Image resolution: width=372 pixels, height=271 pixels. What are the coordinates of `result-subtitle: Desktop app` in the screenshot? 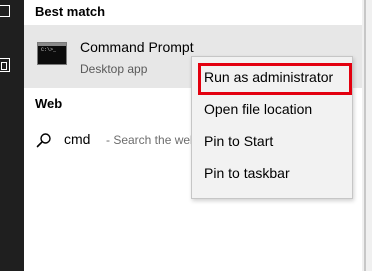 It's located at (114, 69).